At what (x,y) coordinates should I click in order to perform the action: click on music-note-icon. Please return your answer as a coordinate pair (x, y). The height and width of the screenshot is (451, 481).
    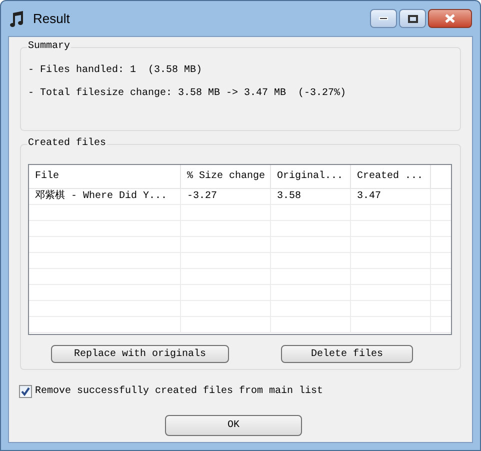
    Looking at the image, I should click on (17, 19).